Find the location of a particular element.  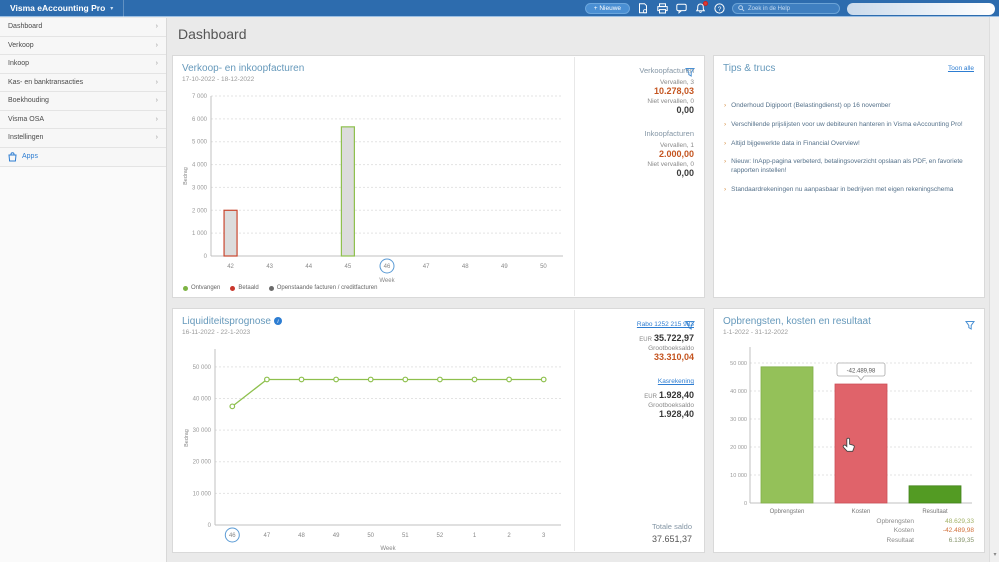

svg-text: 49 is located at coordinates (336, 536).